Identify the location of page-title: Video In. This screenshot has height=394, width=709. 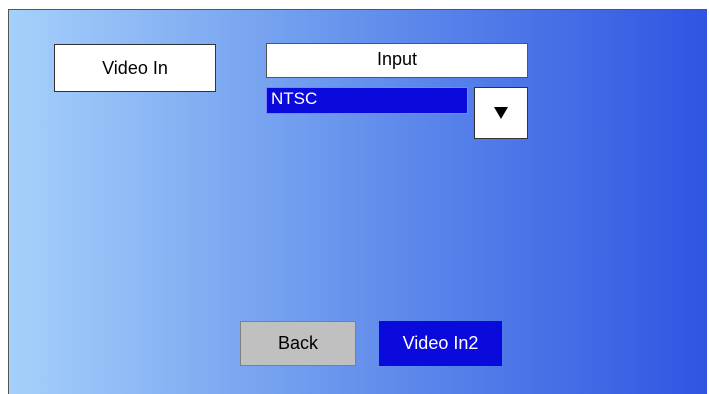
(135, 68).